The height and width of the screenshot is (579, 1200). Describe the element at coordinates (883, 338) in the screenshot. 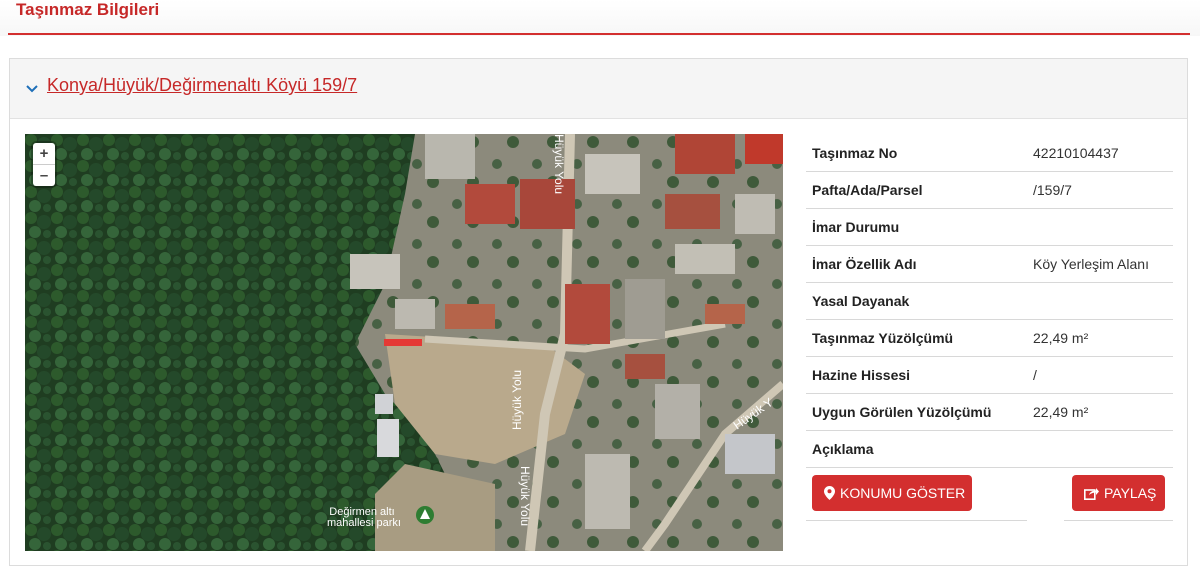

I see `info-label: Taşınmaz Yüzölçümü` at that location.